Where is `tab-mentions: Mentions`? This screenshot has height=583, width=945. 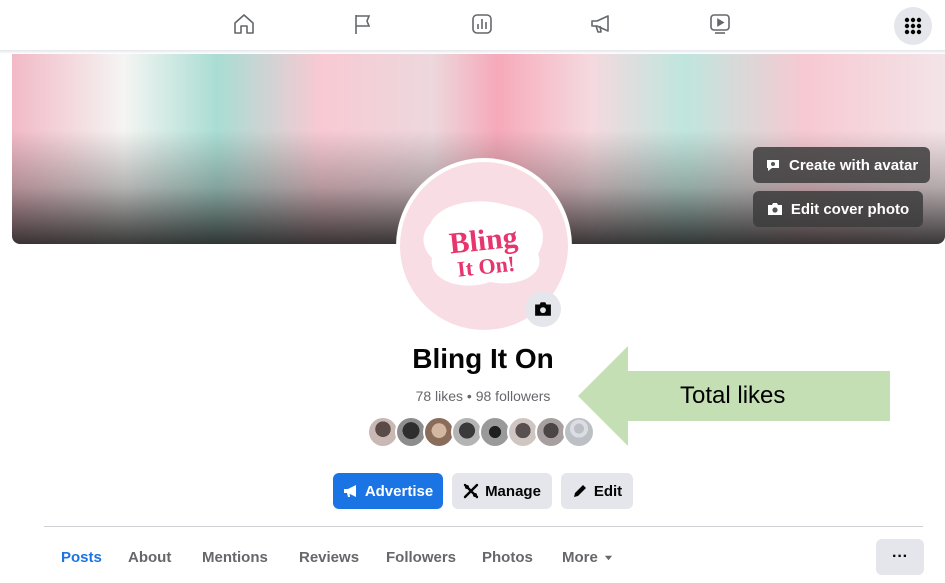 tab-mentions: Mentions is located at coordinates (235, 557).